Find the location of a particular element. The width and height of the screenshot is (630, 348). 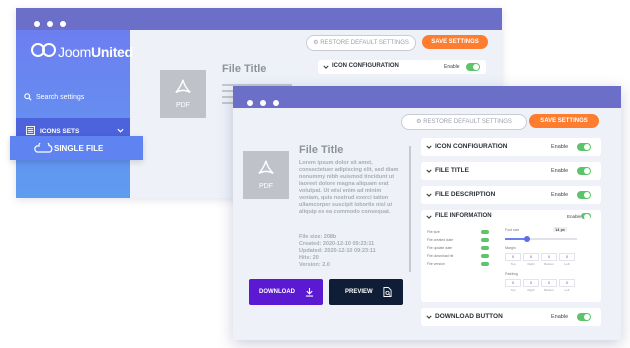

font-size-value: 14 px is located at coordinates (560, 229).